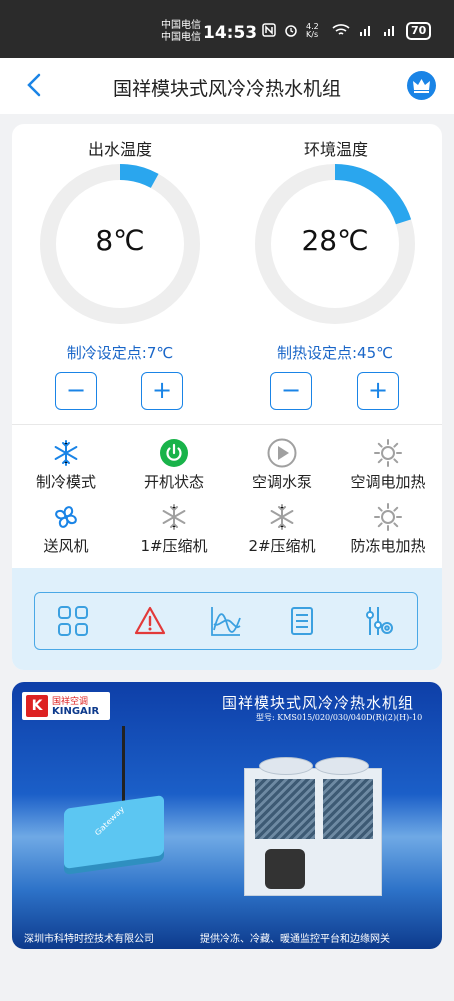 The width and height of the screenshot is (454, 1001). I want to click on signal-5g-icon, so click(366, 31).